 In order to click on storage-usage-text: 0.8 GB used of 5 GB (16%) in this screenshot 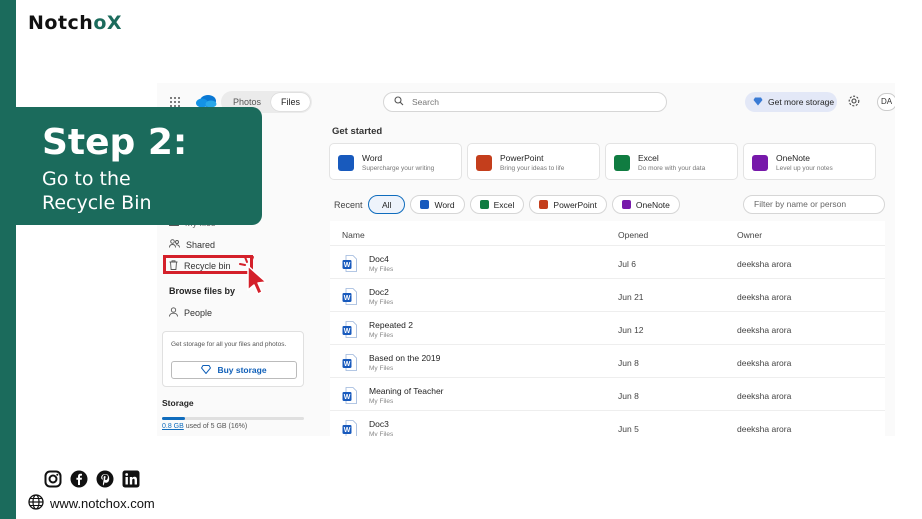, I will do `click(205, 426)`.